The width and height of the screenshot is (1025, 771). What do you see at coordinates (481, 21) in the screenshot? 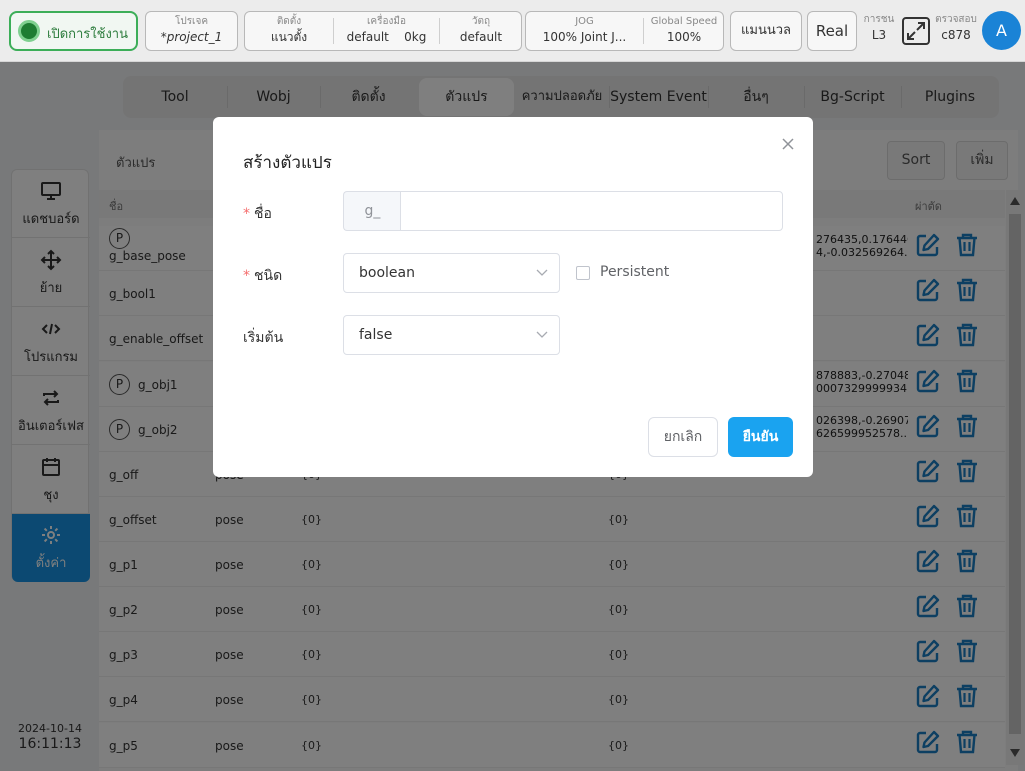
I see `wobj-caption: วัตถุ` at bounding box center [481, 21].